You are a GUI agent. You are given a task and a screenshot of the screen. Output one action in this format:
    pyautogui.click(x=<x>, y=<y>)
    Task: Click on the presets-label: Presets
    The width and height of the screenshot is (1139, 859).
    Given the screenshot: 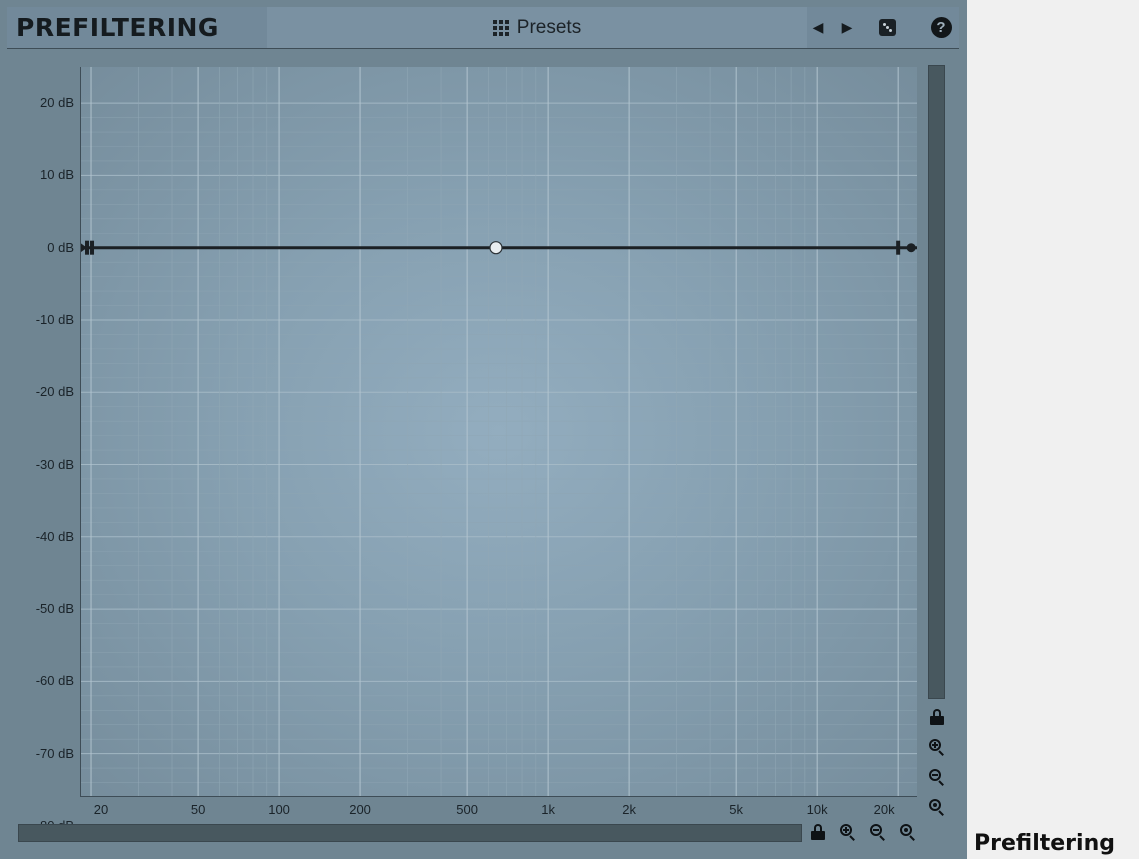 What is the action you would take?
    pyautogui.click(x=549, y=27)
    